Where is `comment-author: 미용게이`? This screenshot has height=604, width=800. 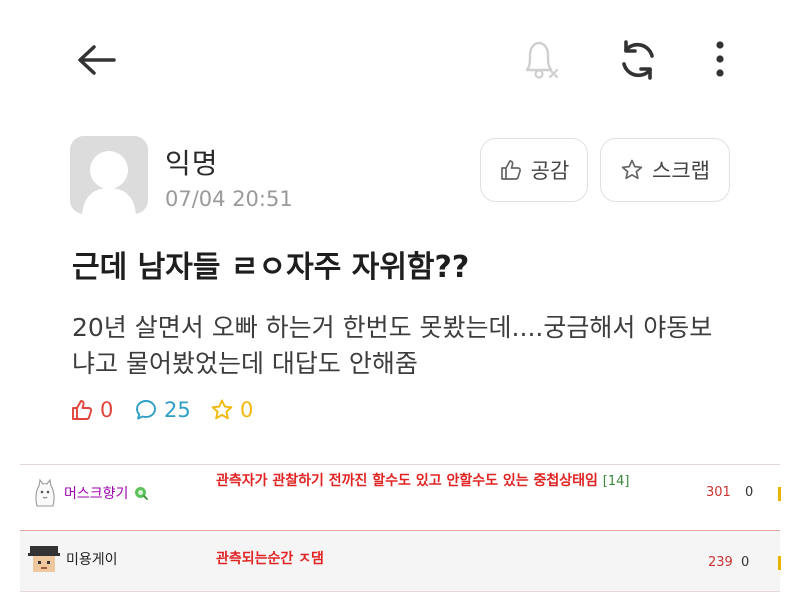
comment-author: 미용게이 is located at coordinates (73, 559).